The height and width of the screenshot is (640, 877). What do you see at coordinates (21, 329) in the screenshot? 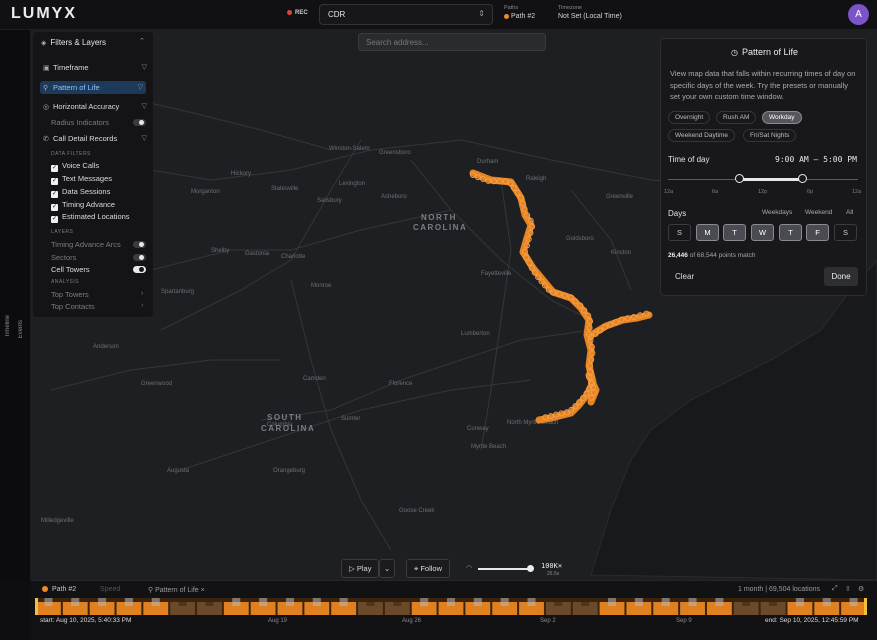
I see `rail-events-tab: Events` at bounding box center [21, 329].